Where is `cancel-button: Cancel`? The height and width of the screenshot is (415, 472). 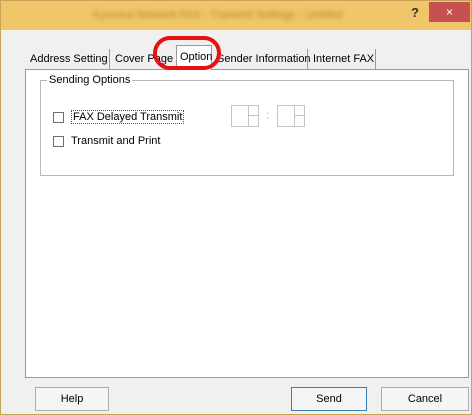 cancel-button: Cancel is located at coordinates (425, 399).